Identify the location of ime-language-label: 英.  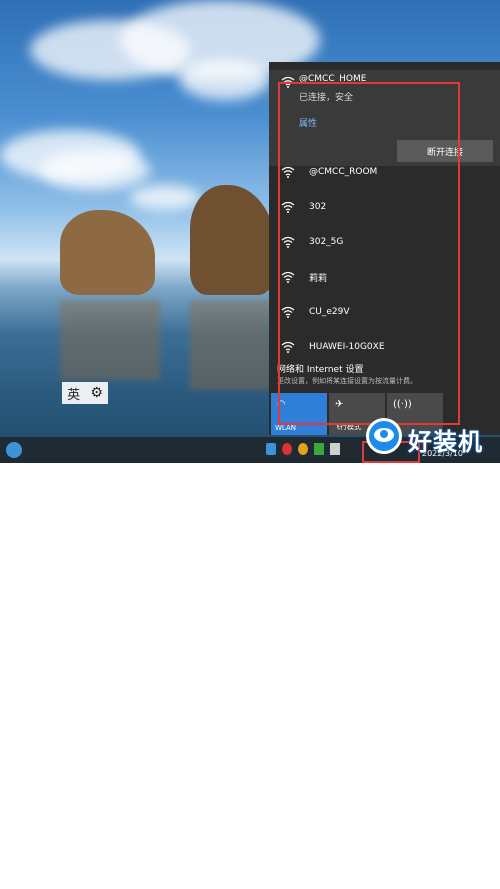
(73, 393).